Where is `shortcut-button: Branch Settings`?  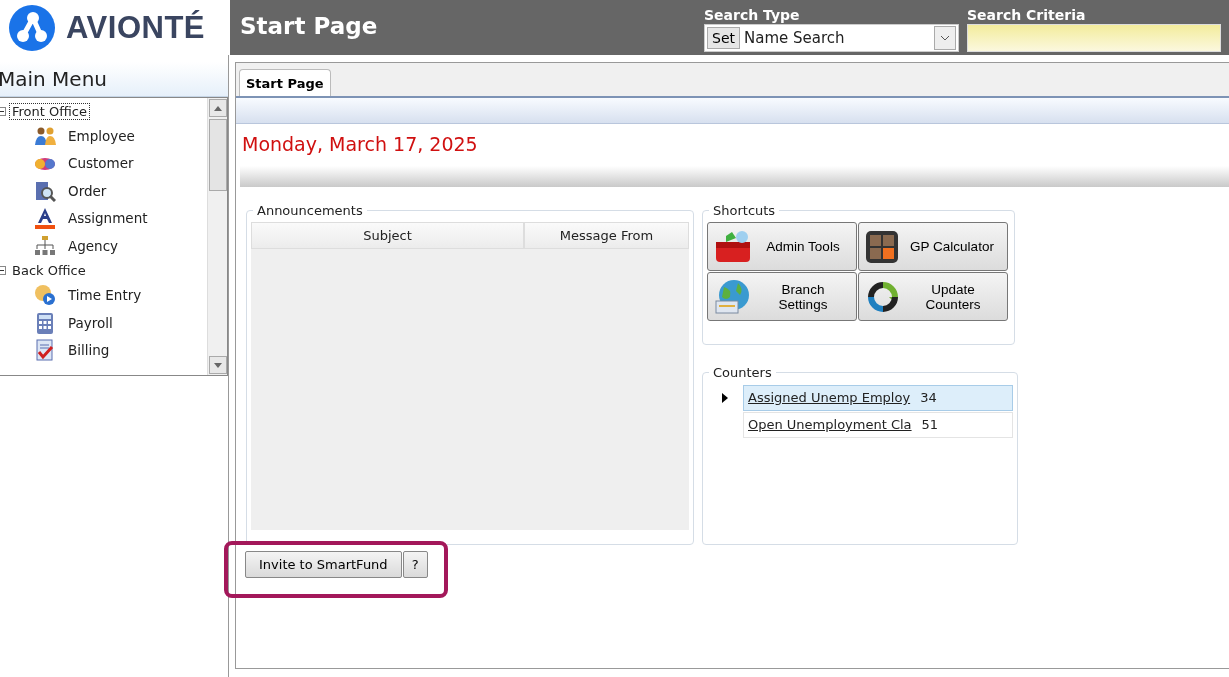 shortcut-button: Branch Settings is located at coordinates (782, 296).